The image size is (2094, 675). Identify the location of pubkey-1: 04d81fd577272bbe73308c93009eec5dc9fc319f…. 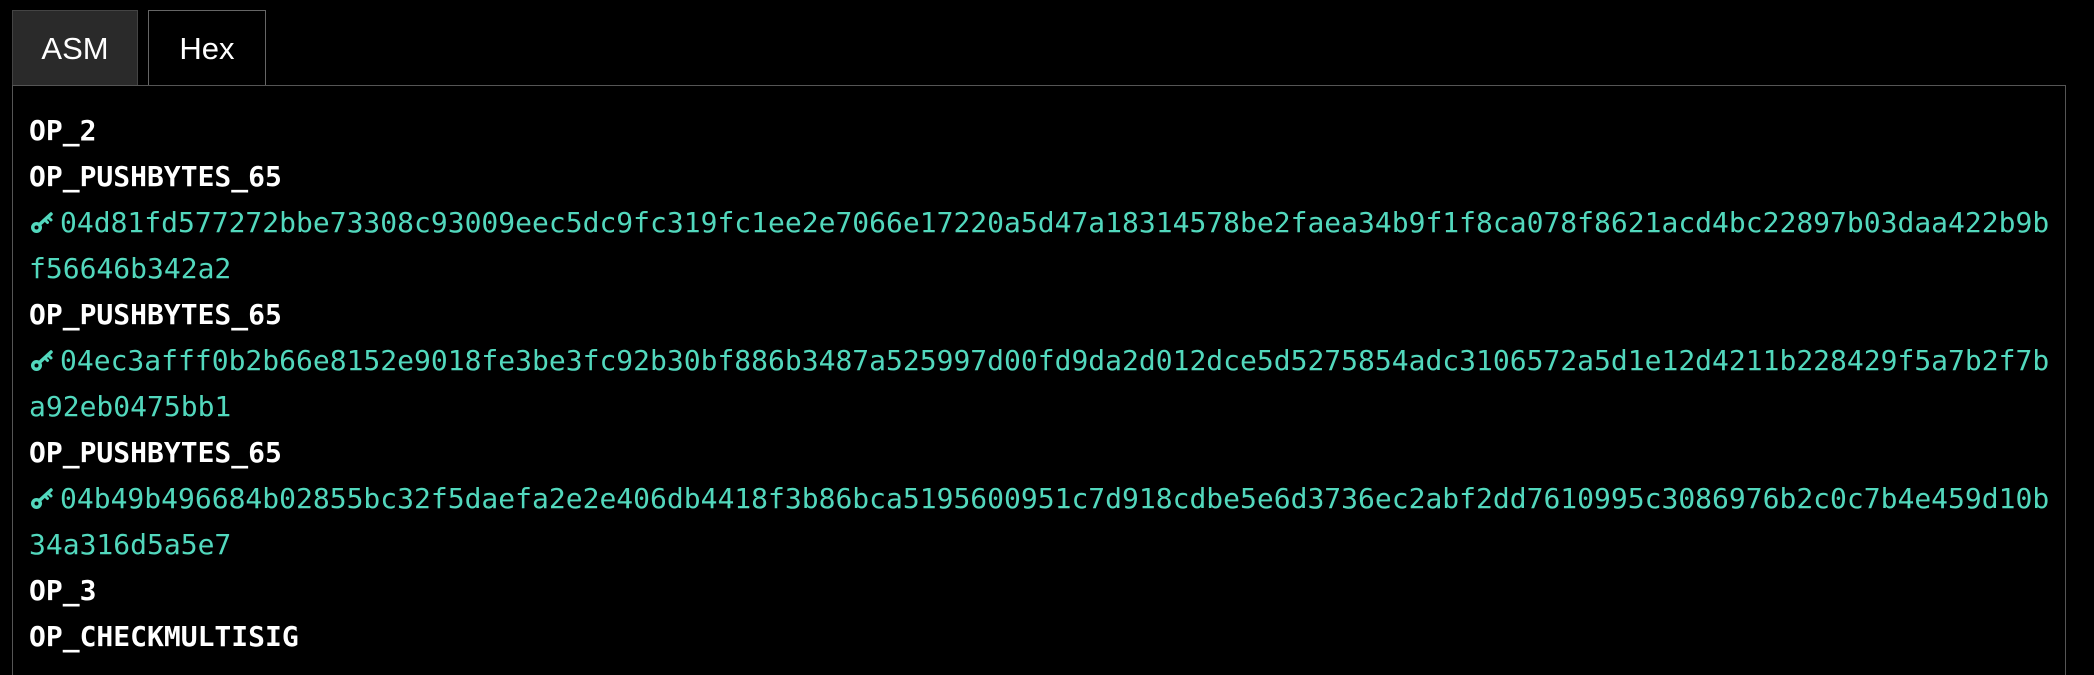
(1042, 246).